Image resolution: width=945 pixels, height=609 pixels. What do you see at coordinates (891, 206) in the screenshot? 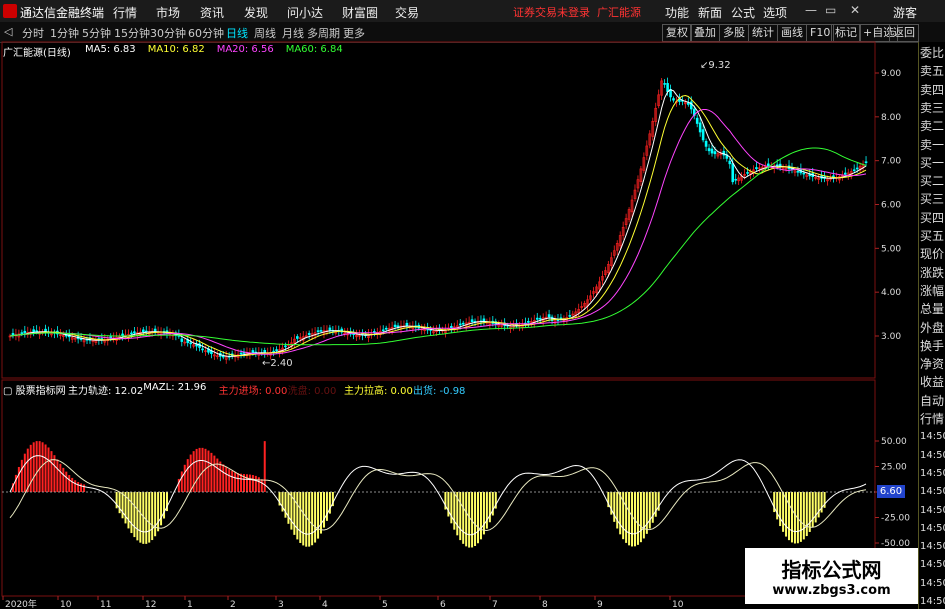
I see `price-label-3: 6.00` at bounding box center [891, 206].